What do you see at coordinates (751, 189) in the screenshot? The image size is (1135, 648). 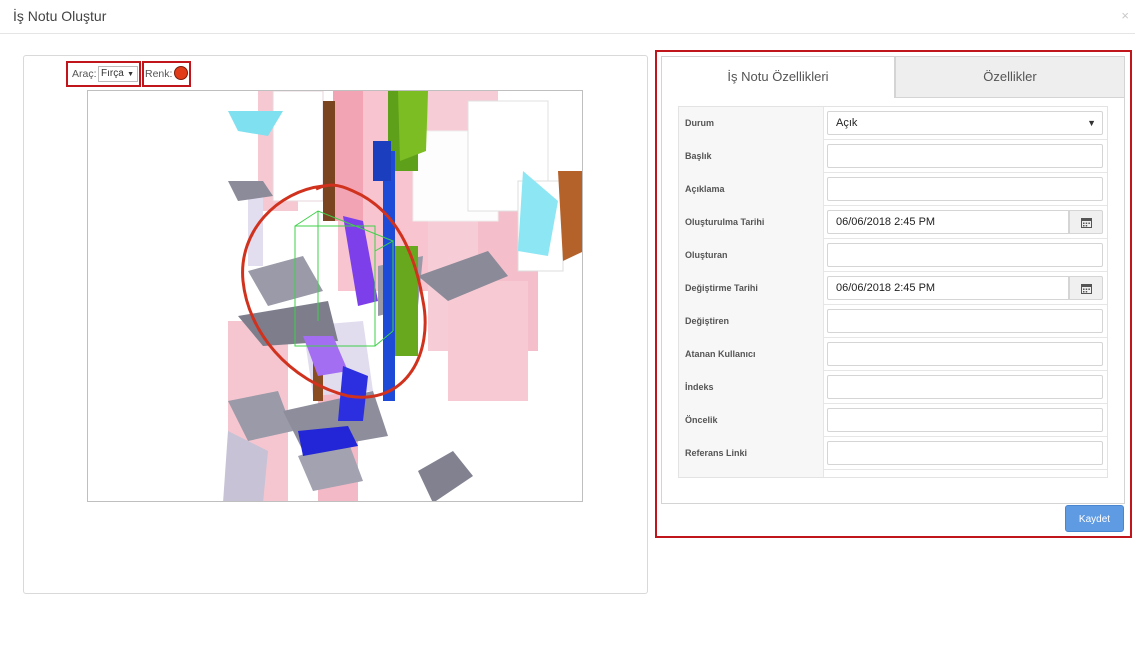 I see `field-label-aciklama: Açıklama` at bounding box center [751, 189].